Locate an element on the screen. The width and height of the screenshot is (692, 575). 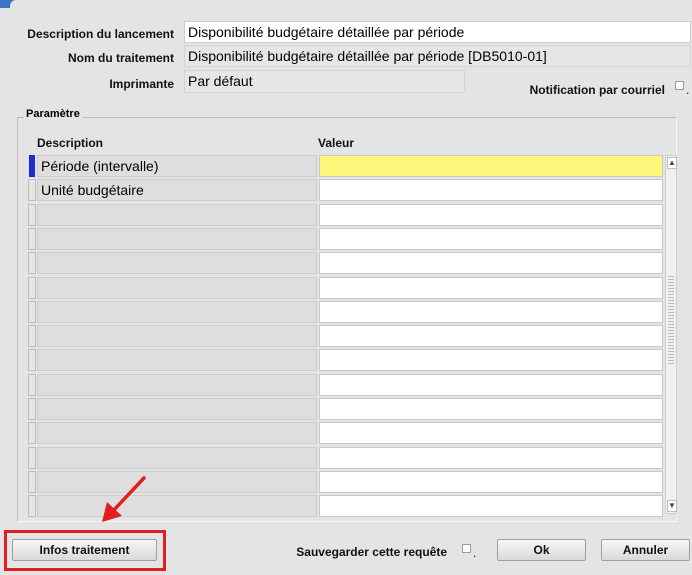
parameter-description-cell: Unité budgétaire is located at coordinates (177, 190).